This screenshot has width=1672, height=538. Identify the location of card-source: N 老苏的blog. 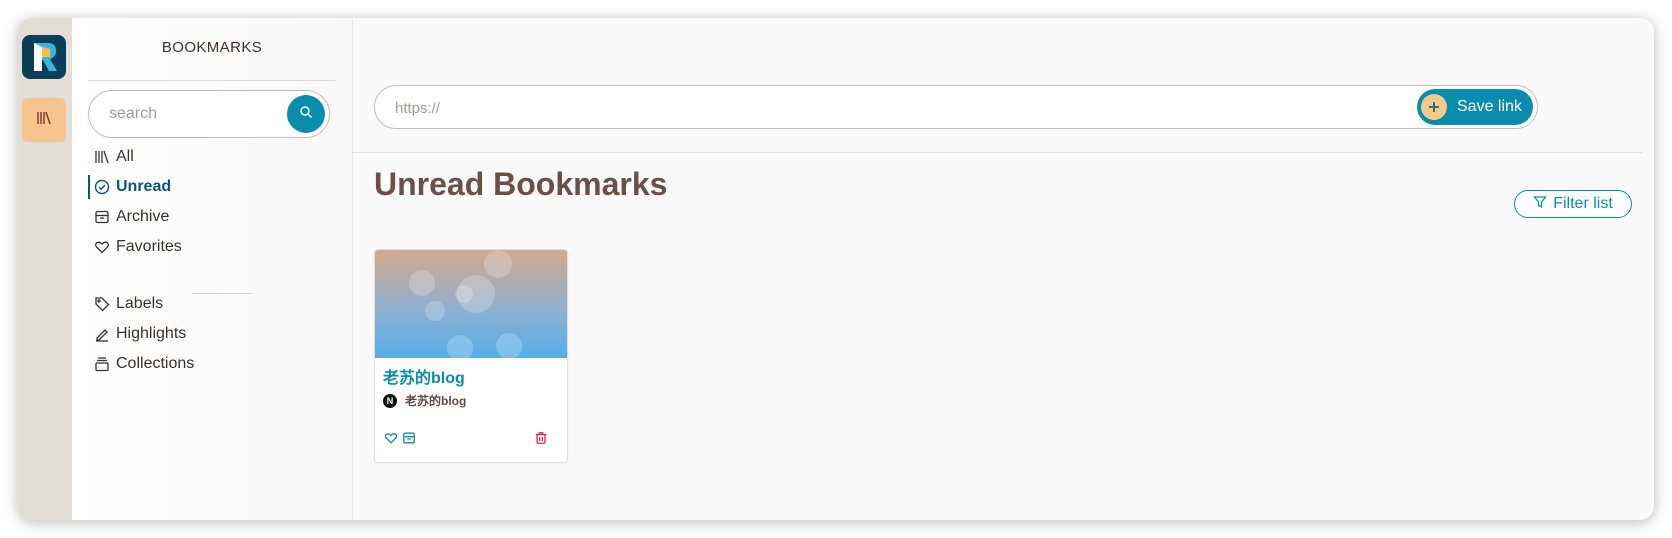
(424, 400).